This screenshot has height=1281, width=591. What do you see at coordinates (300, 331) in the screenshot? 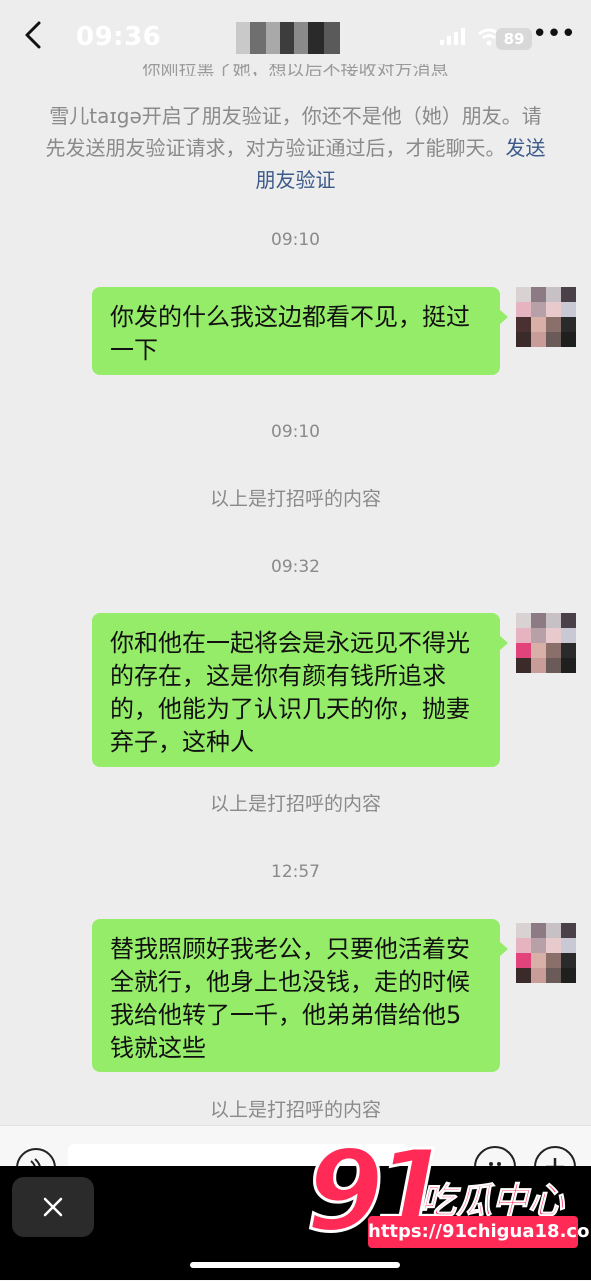
I see `message-bubble: 你发的什么我这边都看不见，挺过一下` at bounding box center [300, 331].